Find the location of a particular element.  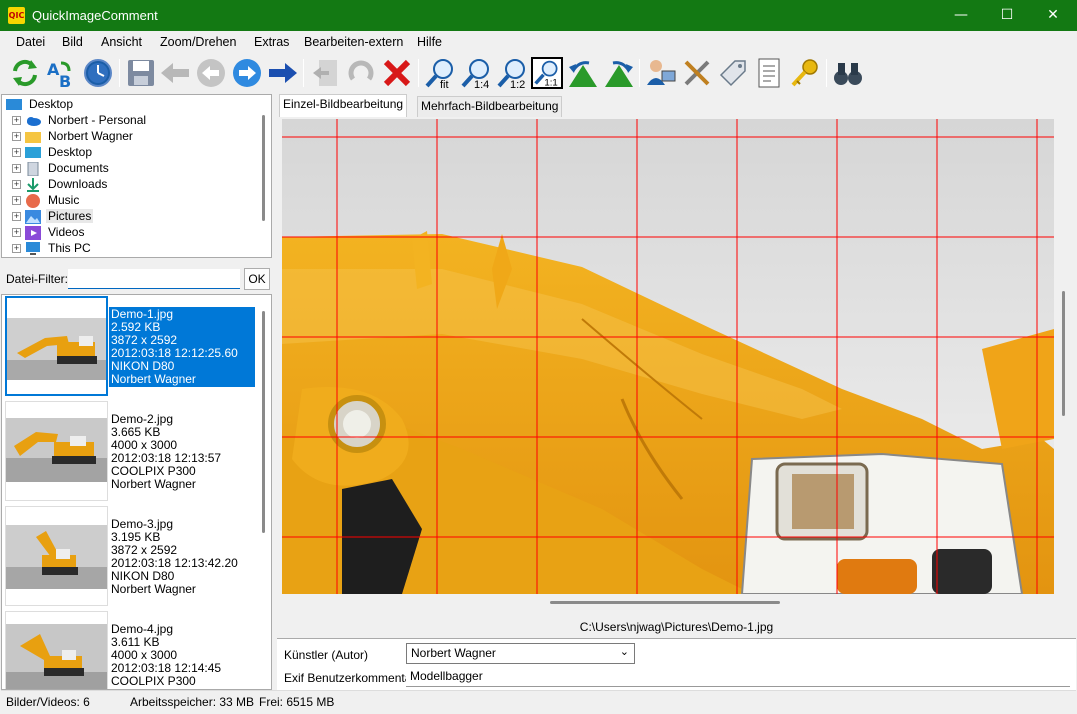

filter-ok-button: OK is located at coordinates (257, 279).